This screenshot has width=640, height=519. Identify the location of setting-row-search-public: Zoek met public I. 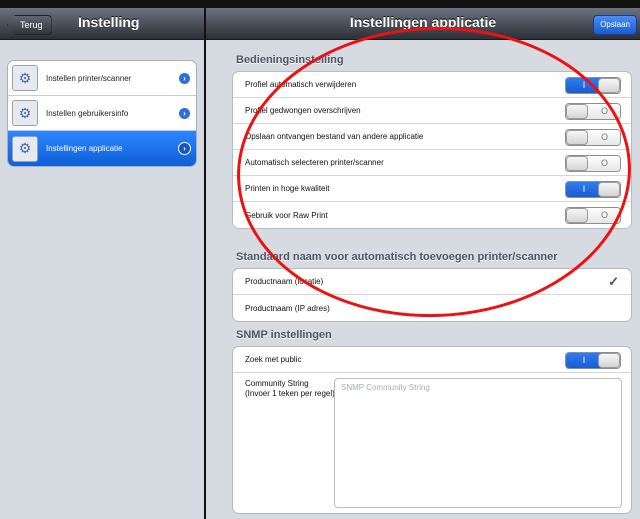
(432, 360).